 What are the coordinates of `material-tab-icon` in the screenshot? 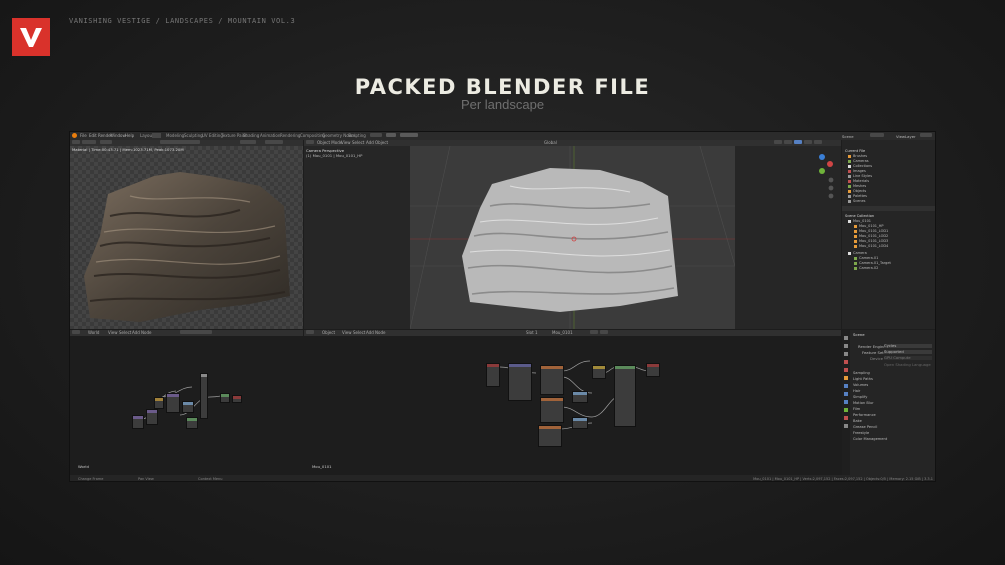 It's located at (846, 418).